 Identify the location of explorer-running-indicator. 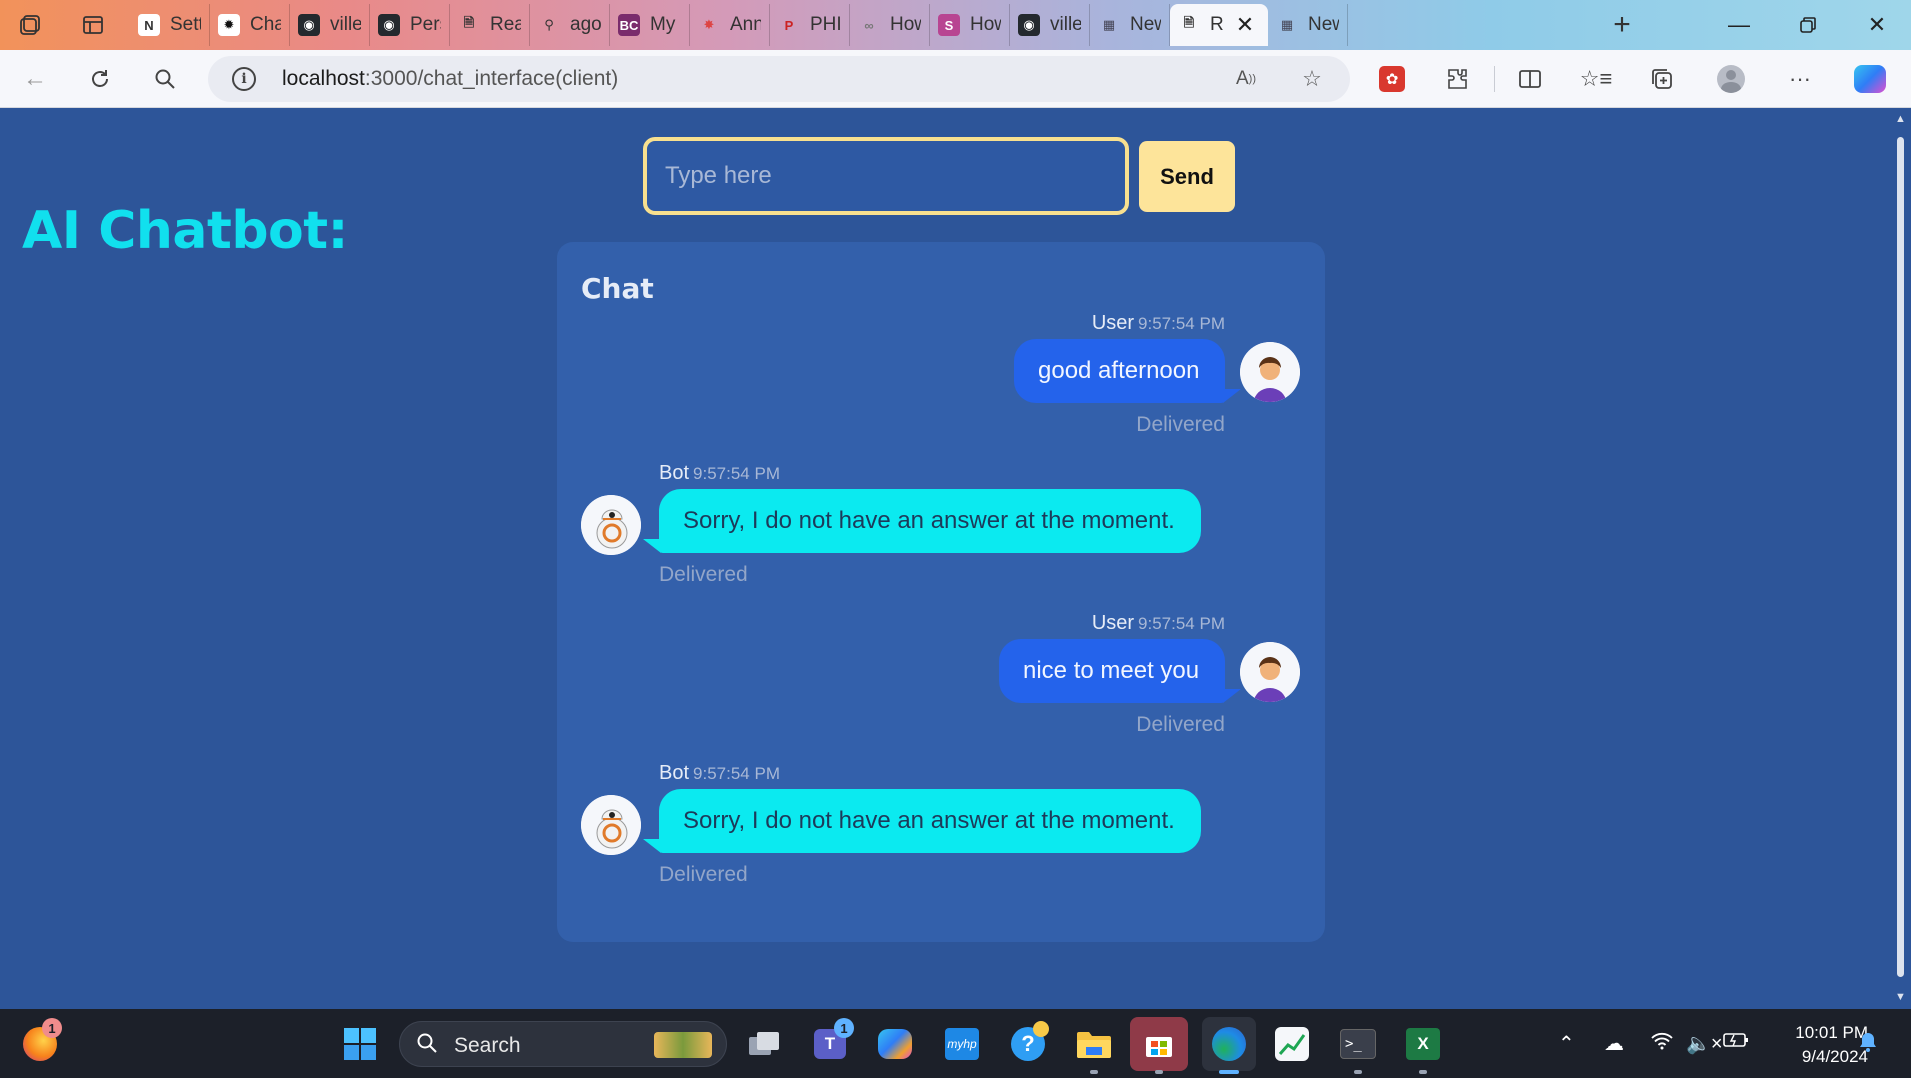
(1094, 1072).